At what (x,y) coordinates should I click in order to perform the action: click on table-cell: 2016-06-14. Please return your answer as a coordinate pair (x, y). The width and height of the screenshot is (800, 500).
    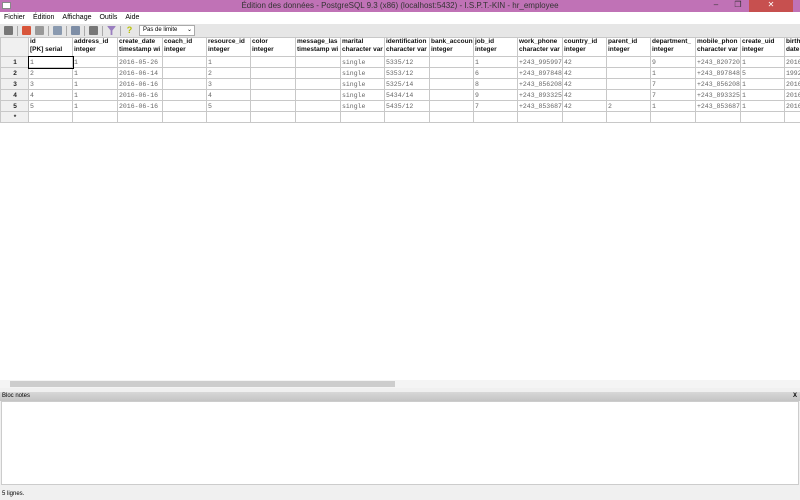
    Looking at the image, I should click on (140, 73).